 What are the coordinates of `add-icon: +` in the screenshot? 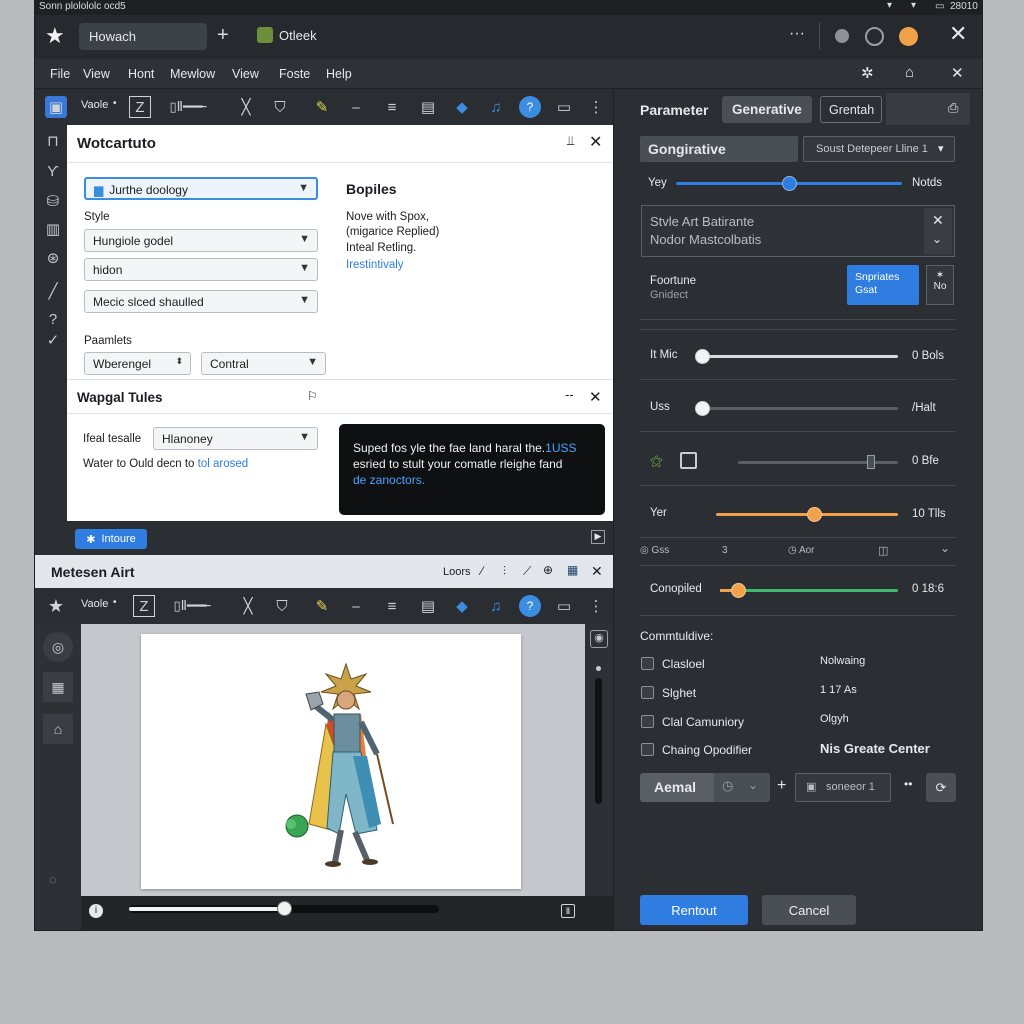 It's located at (781, 786).